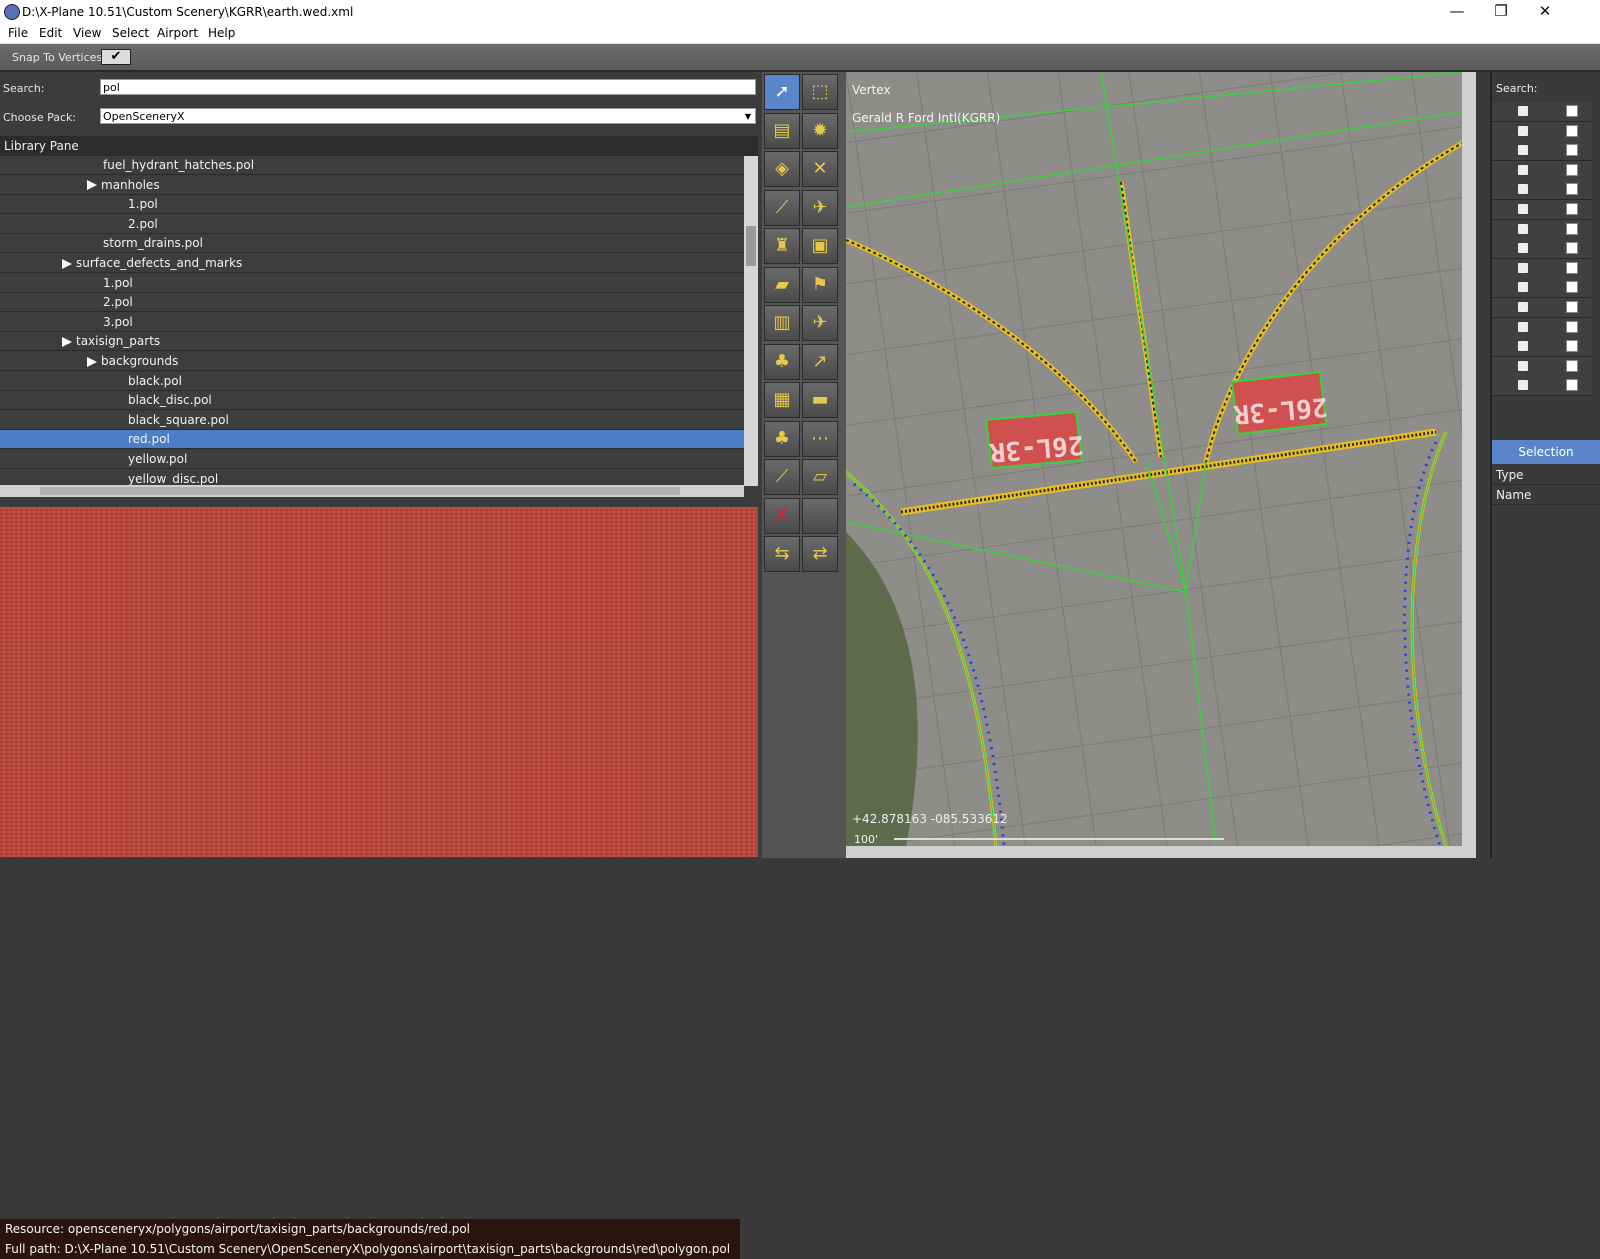 This screenshot has width=1600, height=1259. Describe the element at coordinates (782, 361) in the screenshot. I see `forest-icon: ♣` at that location.